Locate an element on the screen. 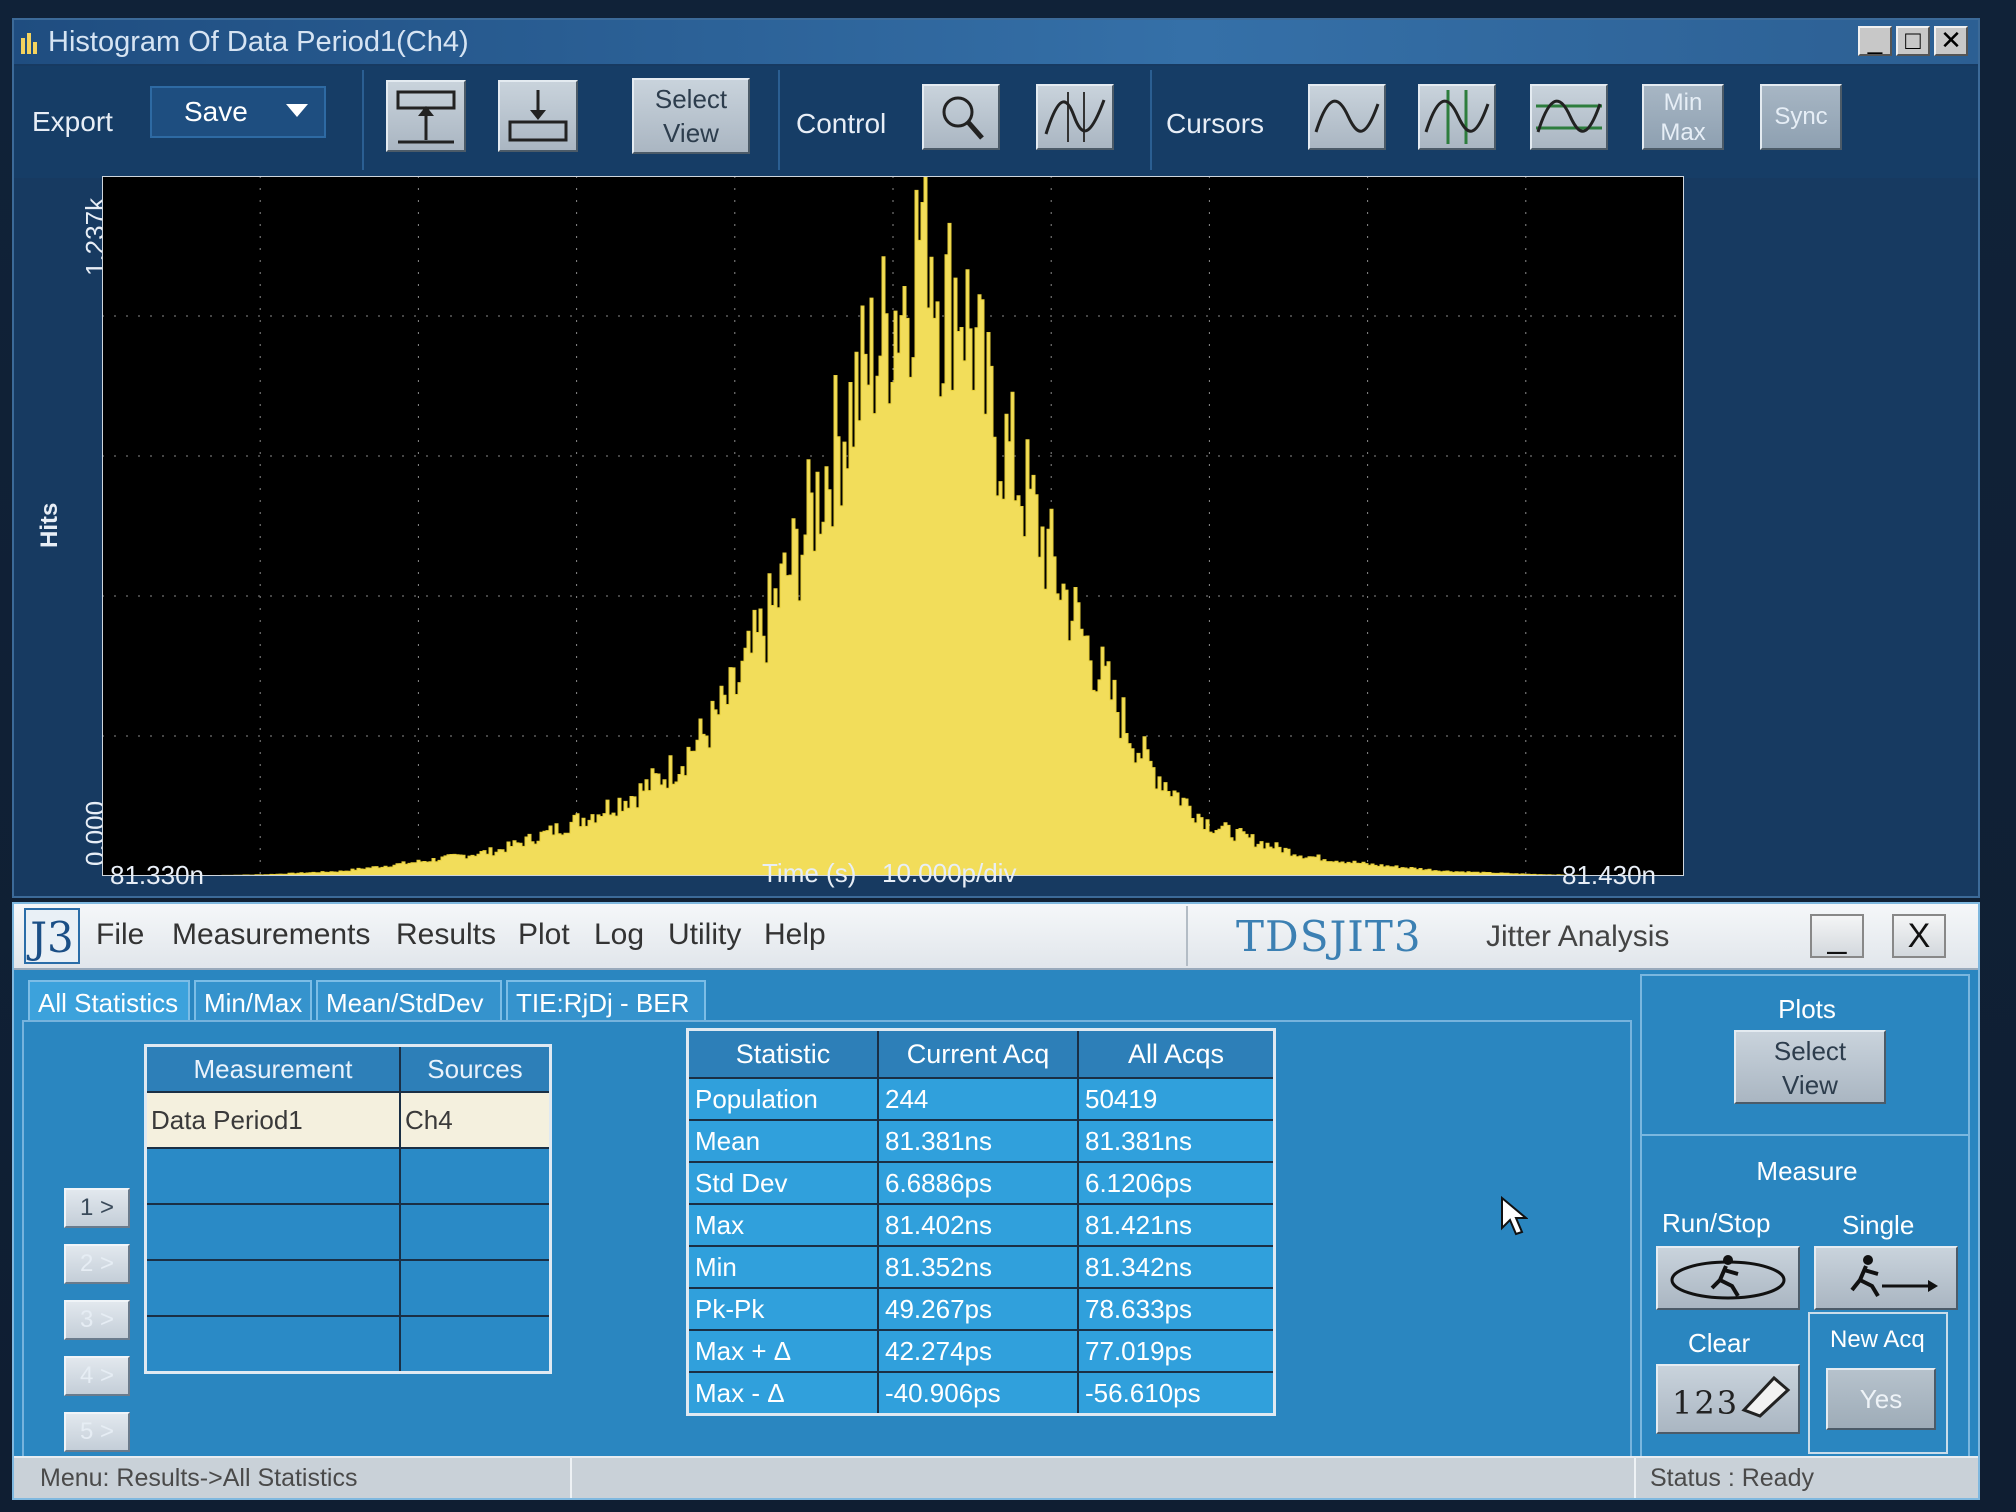 This screenshot has width=2016, height=1512. clear-button: 123 is located at coordinates (1728, 1399).